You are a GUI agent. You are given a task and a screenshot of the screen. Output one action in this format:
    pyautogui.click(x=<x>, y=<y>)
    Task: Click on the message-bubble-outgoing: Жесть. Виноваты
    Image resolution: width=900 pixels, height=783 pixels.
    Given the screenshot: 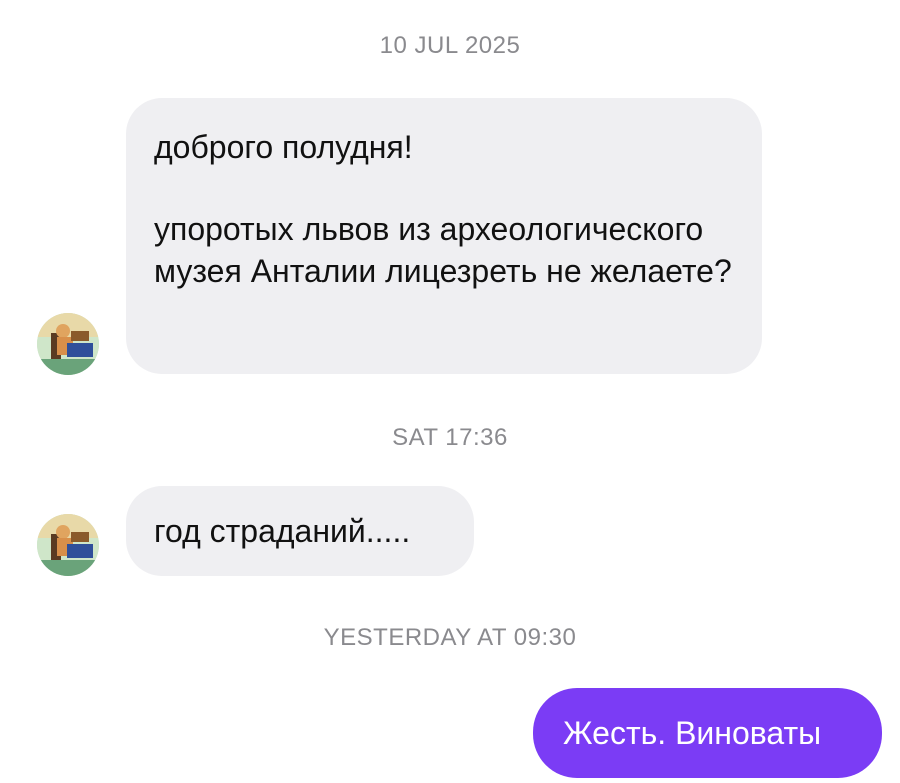 What is the action you would take?
    pyautogui.click(x=707, y=733)
    